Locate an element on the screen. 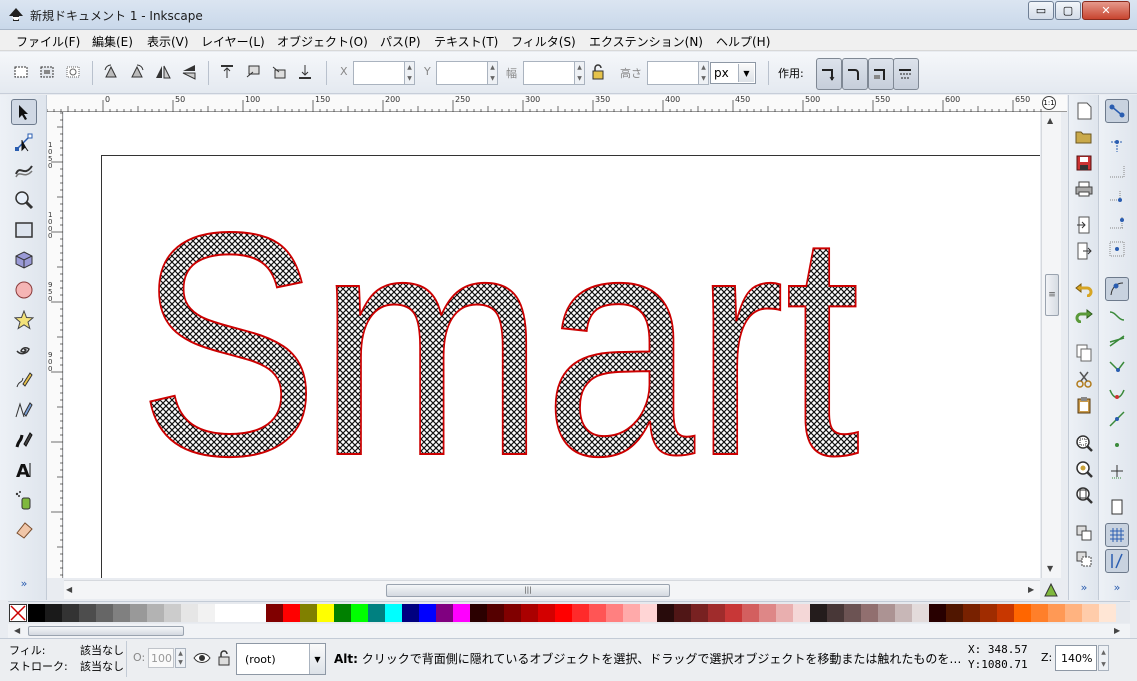 This screenshot has width=1137, height=681. x-spinner: ▲ ▼ is located at coordinates (409, 73).